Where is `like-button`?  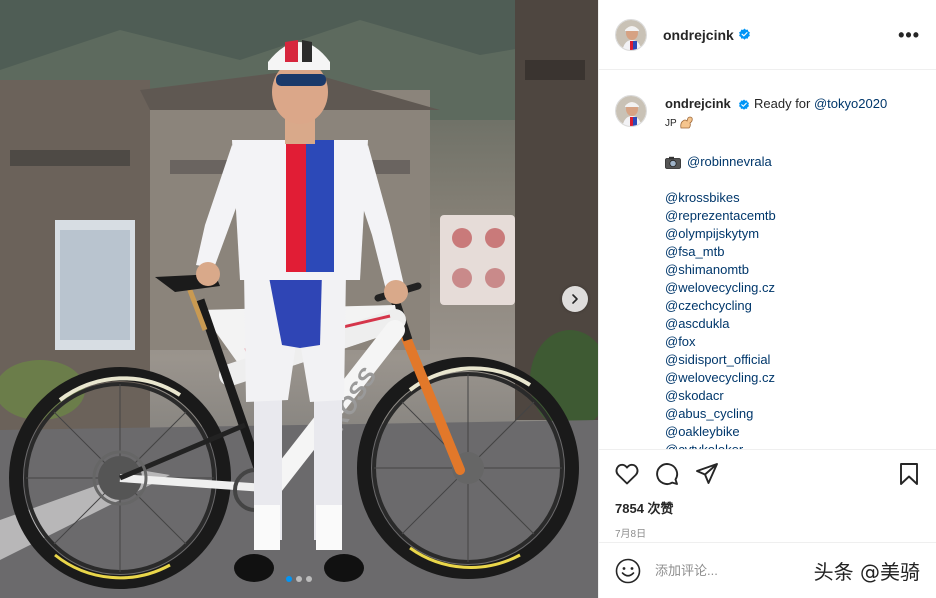 like-button is located at coordinates (627, 474).